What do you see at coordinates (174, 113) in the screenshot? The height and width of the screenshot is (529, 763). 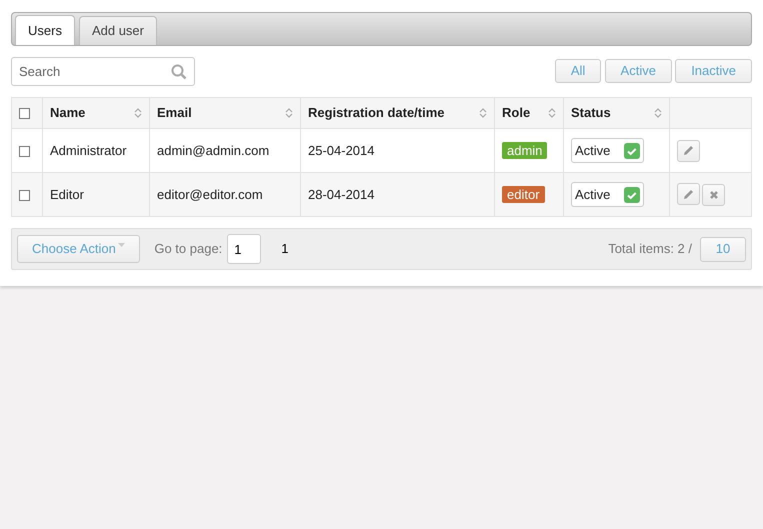 I see `column-header: Email` at bounding box center [174, 113].